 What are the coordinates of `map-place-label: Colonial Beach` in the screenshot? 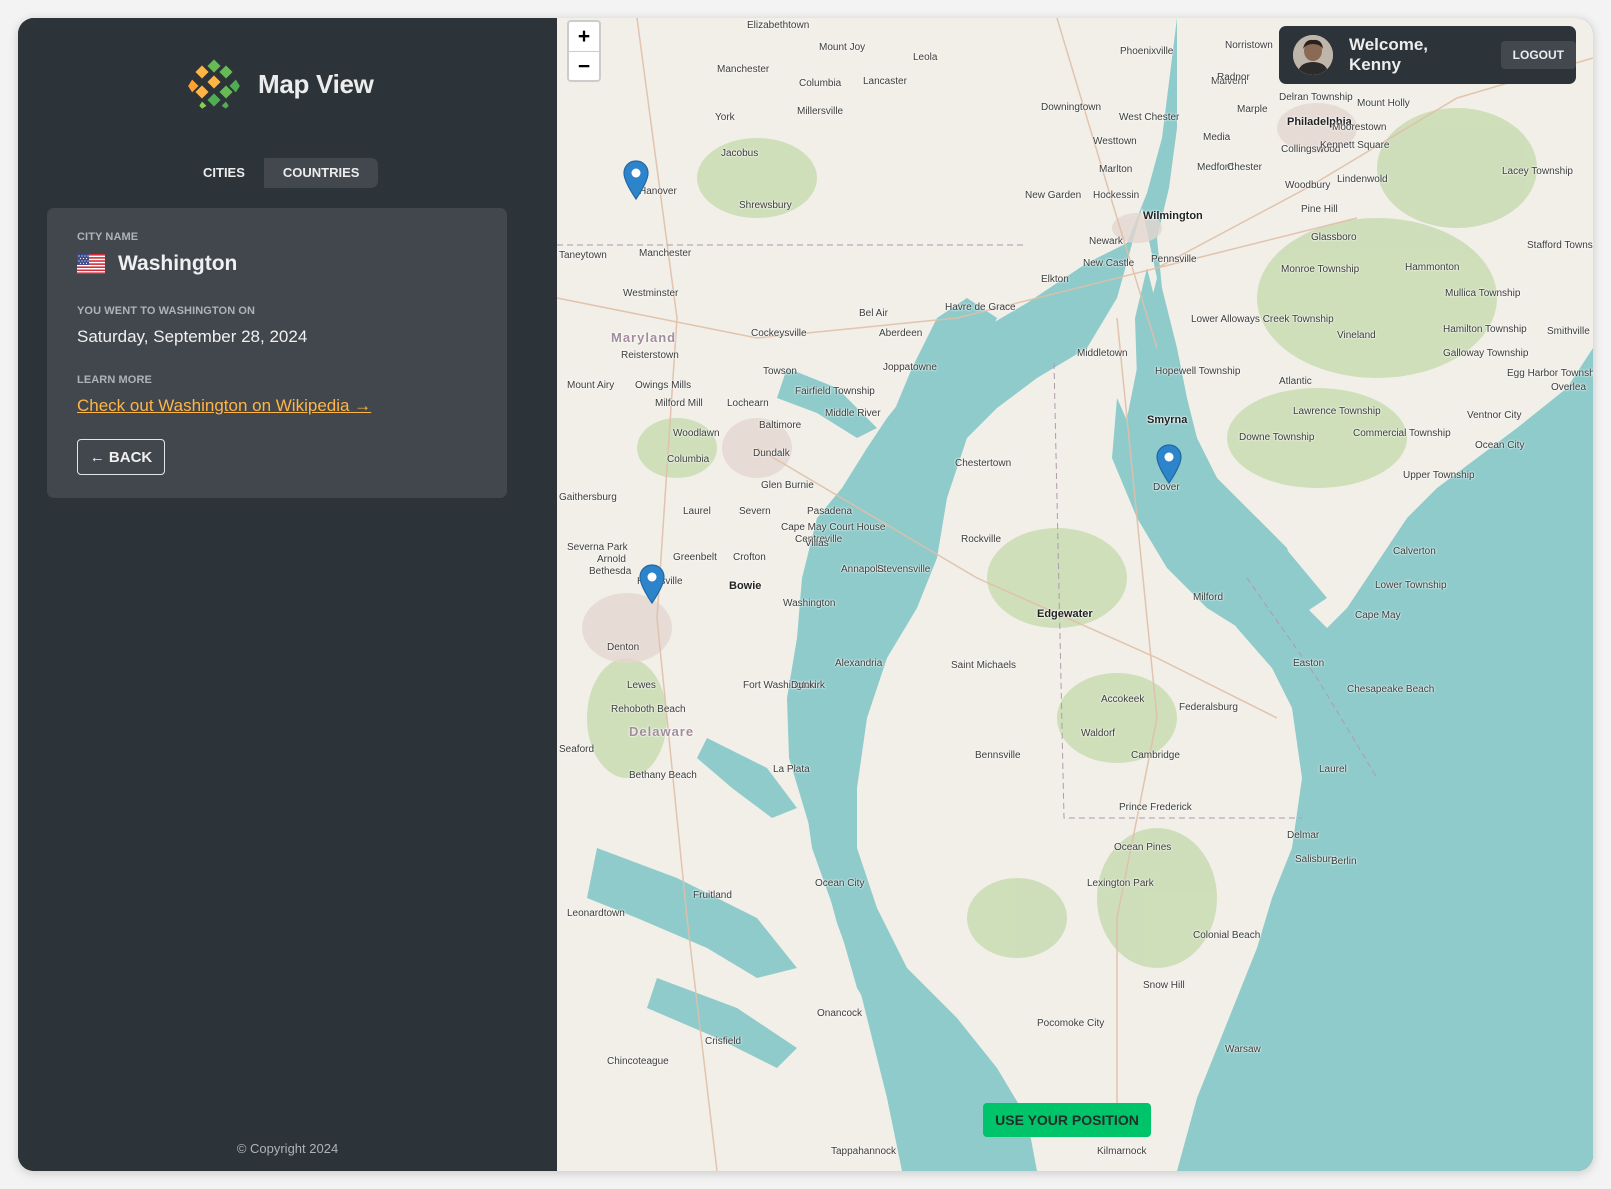 It's located at (1227, 935).